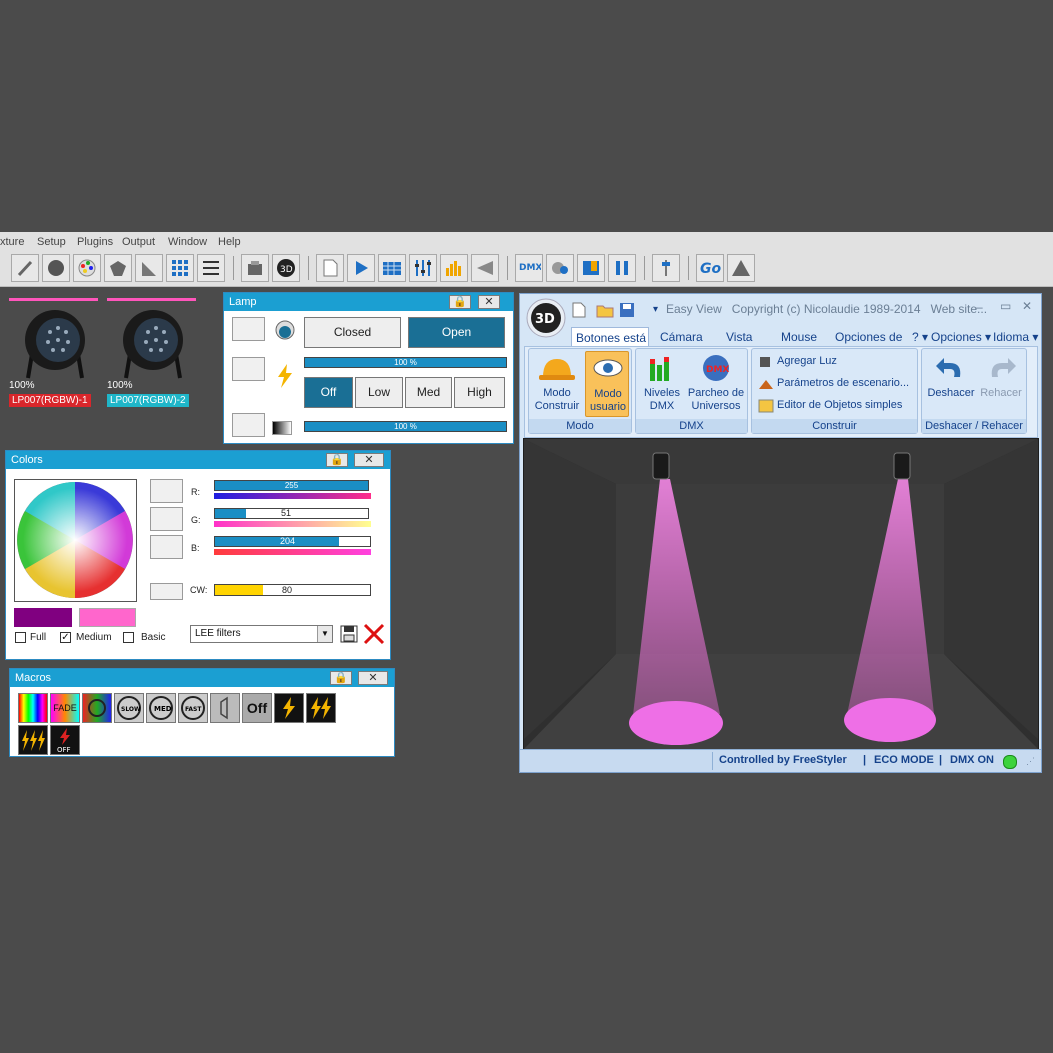 The image size is (1053, 1053). I want to click on parcheo-universos-button: DMX Parcheo de Universos, so click(716, 384).